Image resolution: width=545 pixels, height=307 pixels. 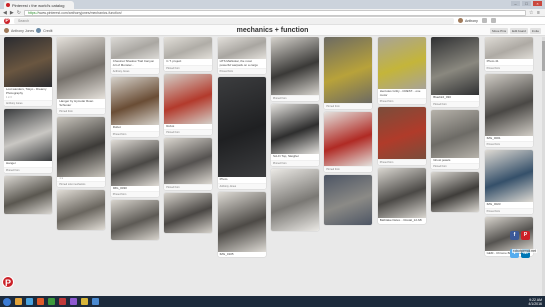 What do you see at coordinates (525, 235) in the screenshot?
I see `pinterest-icon: P` at bounding box center [525, 235].